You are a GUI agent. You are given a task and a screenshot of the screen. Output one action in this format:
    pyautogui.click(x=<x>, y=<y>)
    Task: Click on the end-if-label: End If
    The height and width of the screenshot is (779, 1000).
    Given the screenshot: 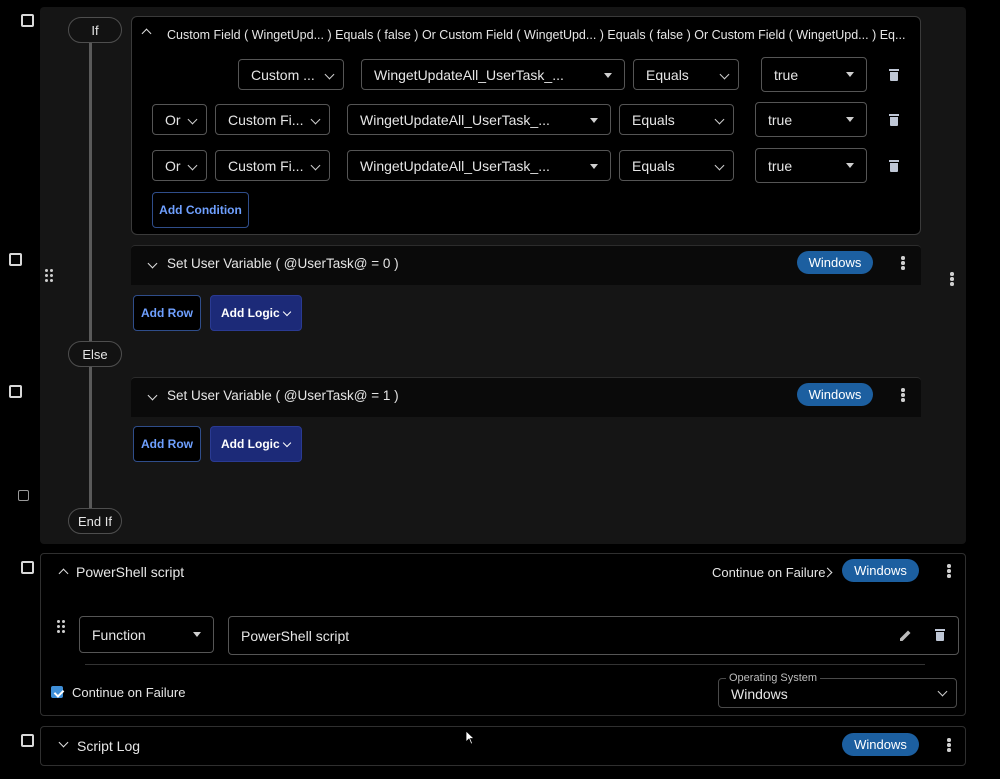 What is the action you would take?
    pyautogui.click(x=95, y=521)
    